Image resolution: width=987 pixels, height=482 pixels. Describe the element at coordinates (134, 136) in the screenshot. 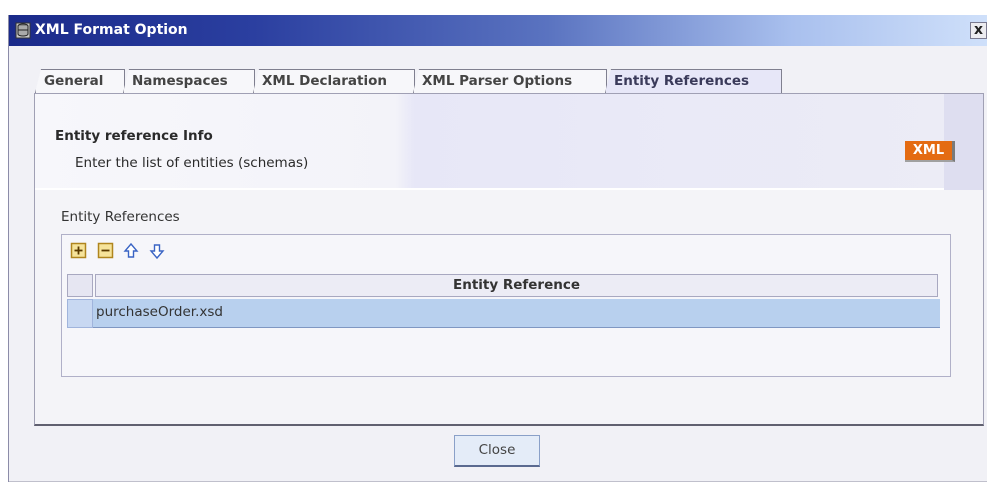

I see `info-title: Entity reference Info` at that location.